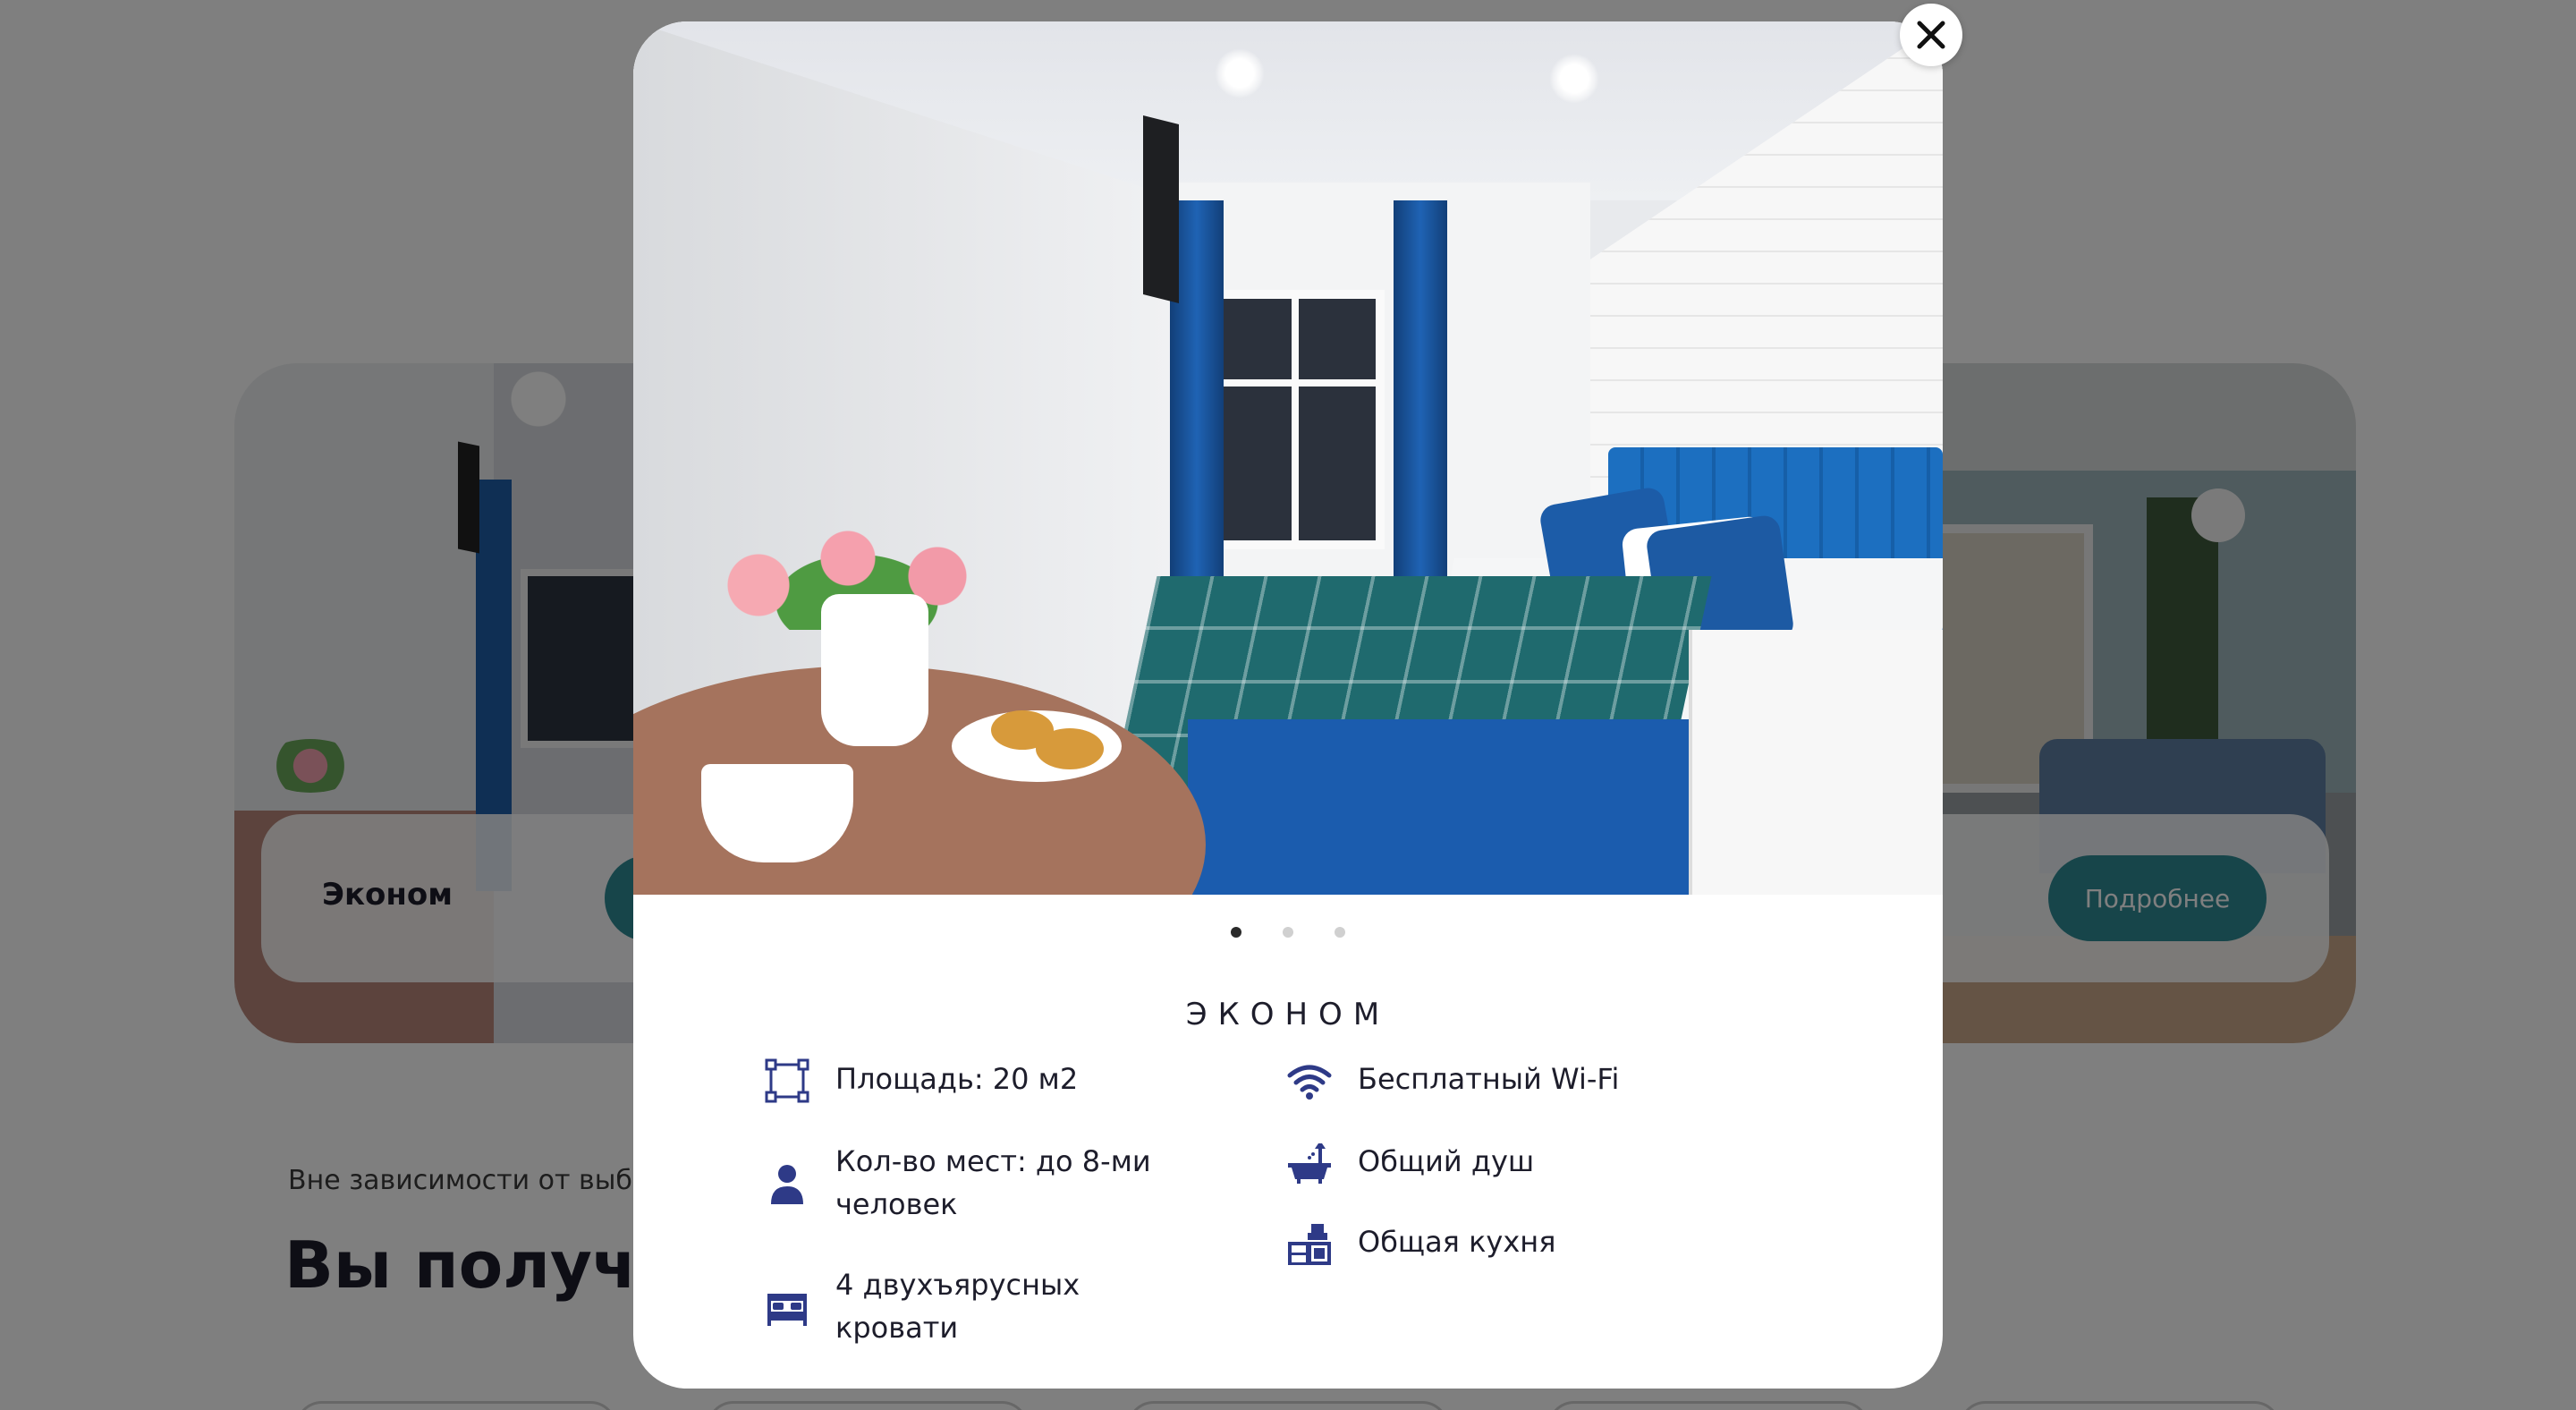 This screenshot has width=2576, height=1410. I want to click on window, so click(1295, 420).